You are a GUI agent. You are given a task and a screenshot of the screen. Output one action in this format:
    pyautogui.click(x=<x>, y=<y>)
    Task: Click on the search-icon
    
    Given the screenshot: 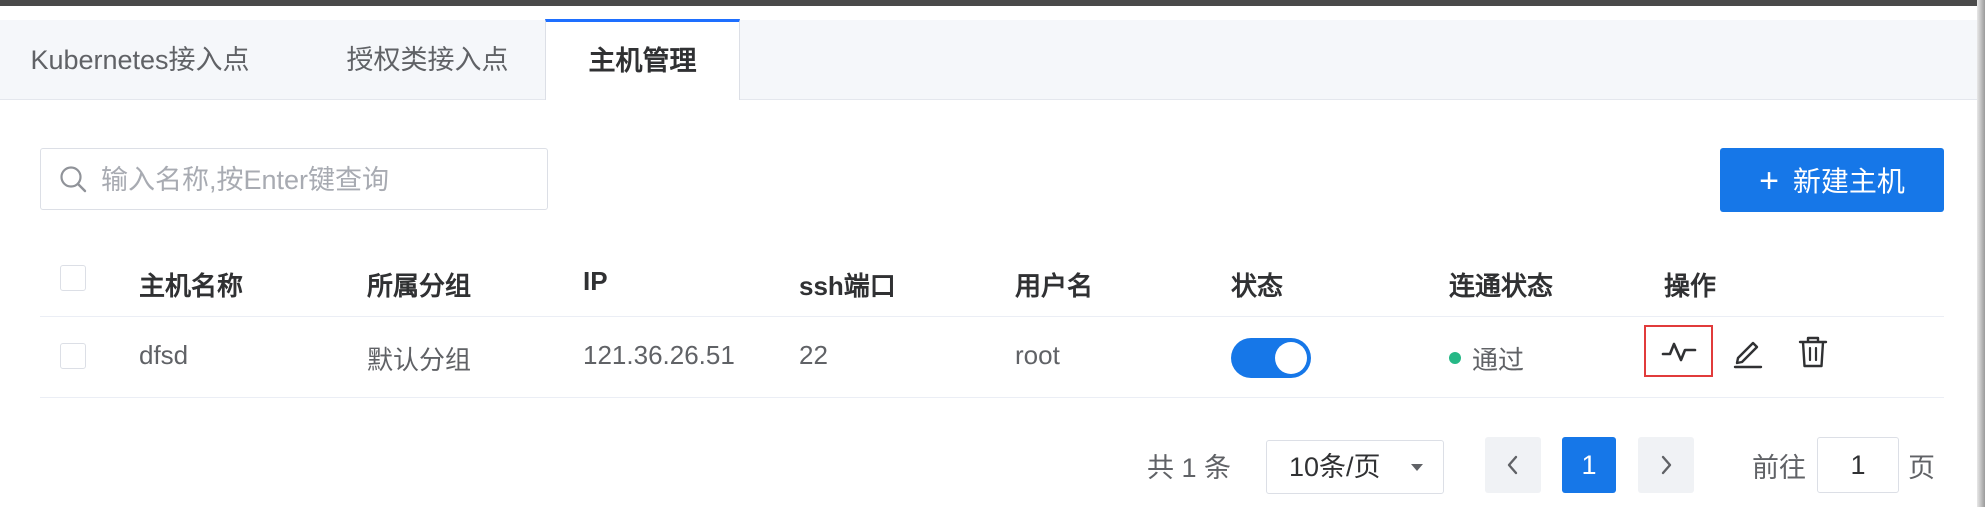 What is the action you would take?
    pyautogui.click(x=73, y=179)
    